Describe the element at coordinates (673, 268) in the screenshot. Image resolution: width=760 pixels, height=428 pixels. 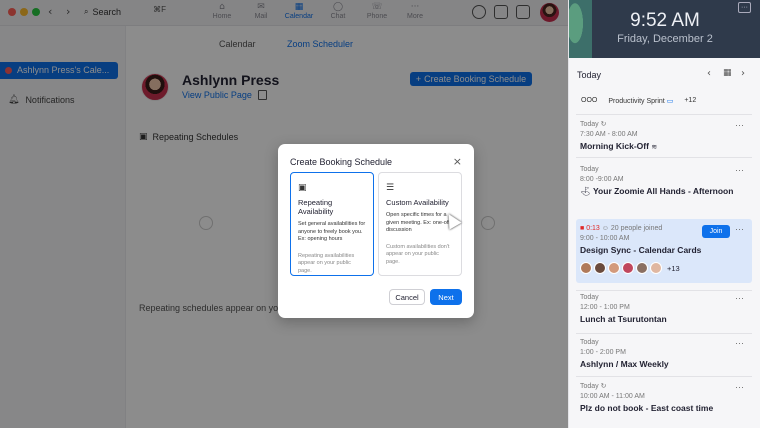
I see `more-attendees-count: +13` at that location.